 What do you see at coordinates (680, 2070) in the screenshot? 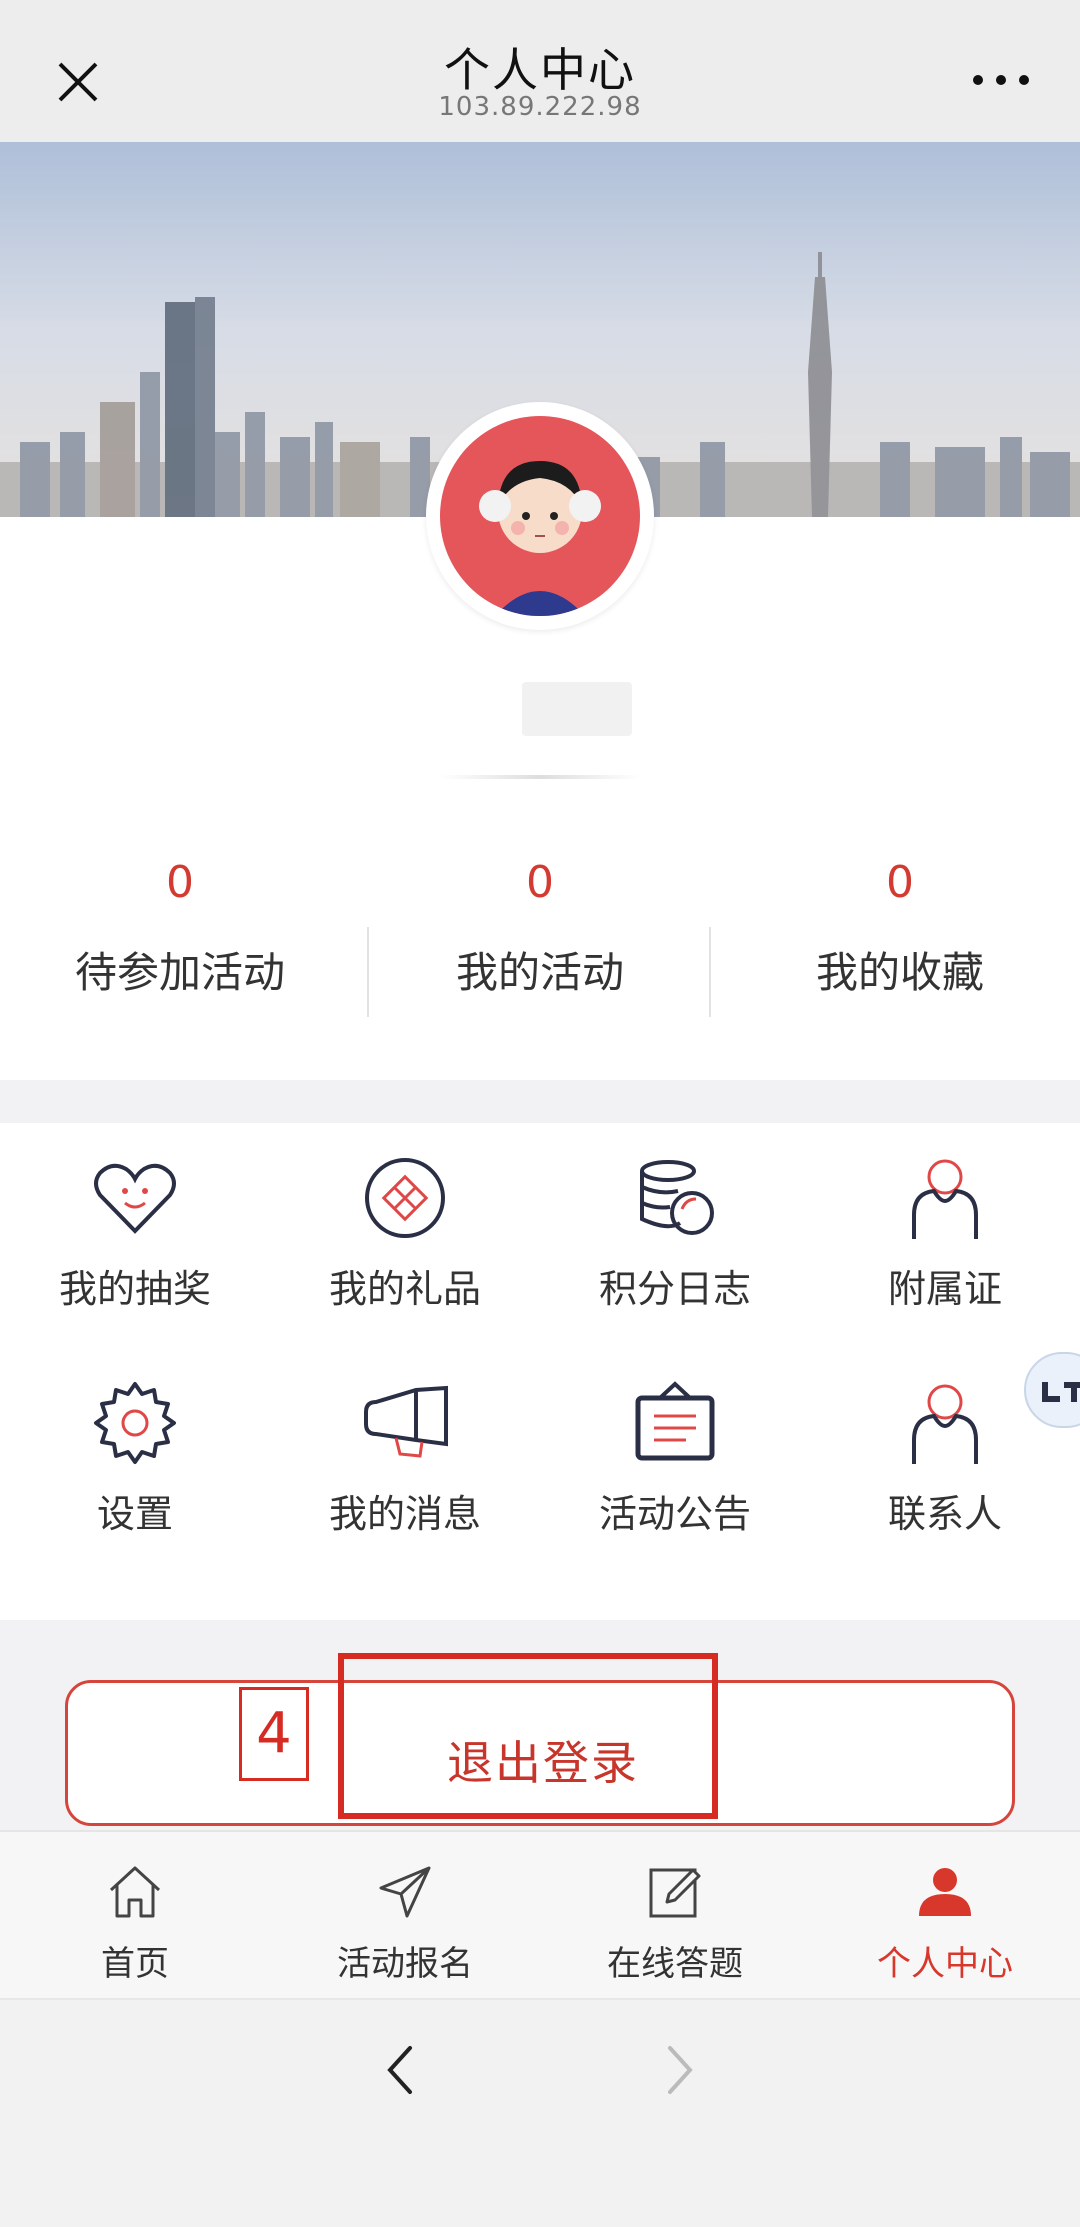
I see `forward-icon` at bounding box center [680, 2070].